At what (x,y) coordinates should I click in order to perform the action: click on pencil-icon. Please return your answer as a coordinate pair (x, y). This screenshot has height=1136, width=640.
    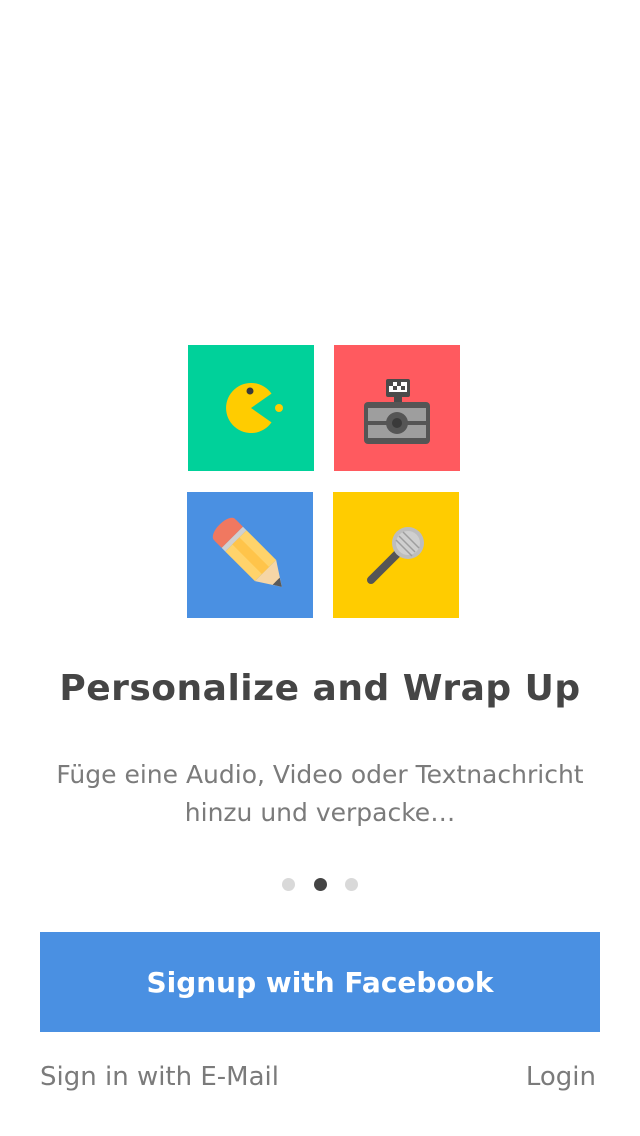
    Looking at the image, I should click on (250, 555).